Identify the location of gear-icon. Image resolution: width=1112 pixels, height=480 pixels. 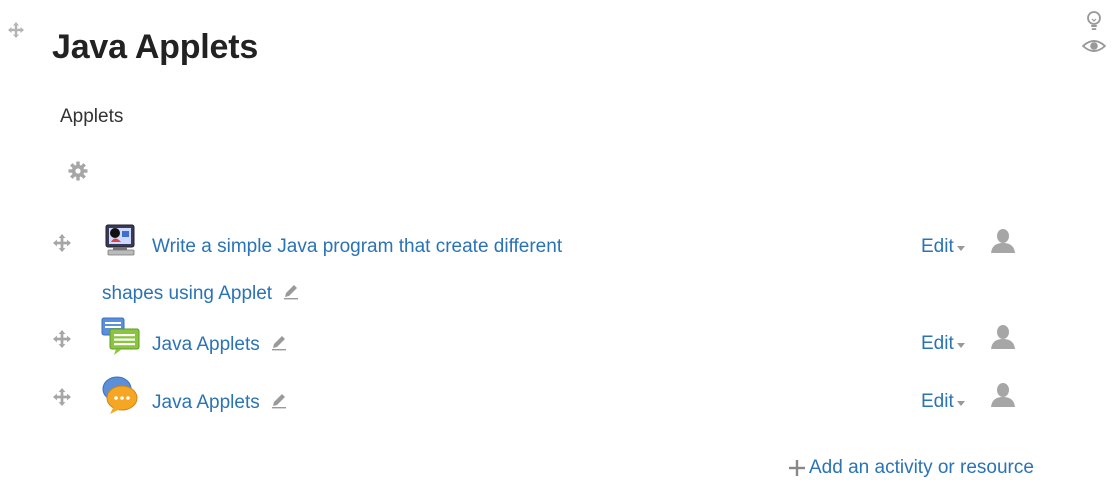
(78, 171).